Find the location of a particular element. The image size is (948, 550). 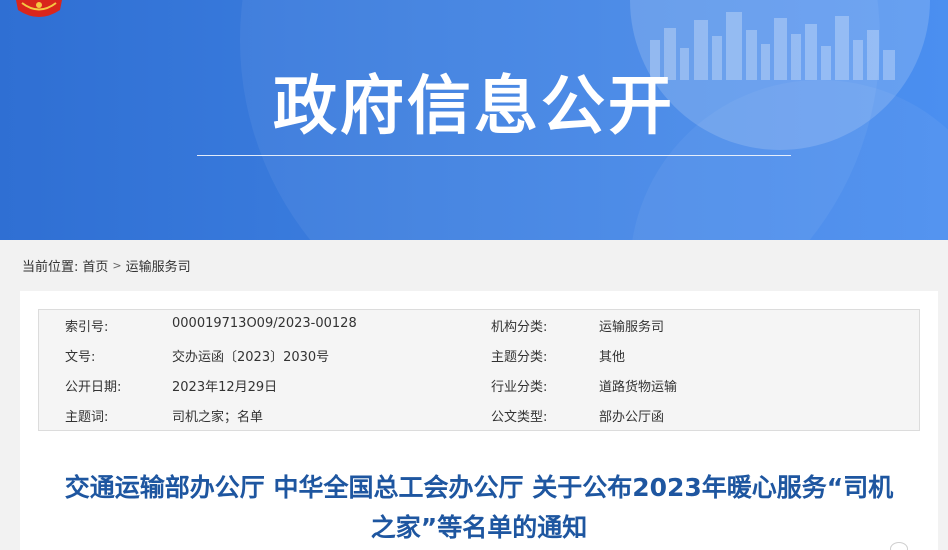

meta-label: 索引号: is located at coordinates (87, 327).